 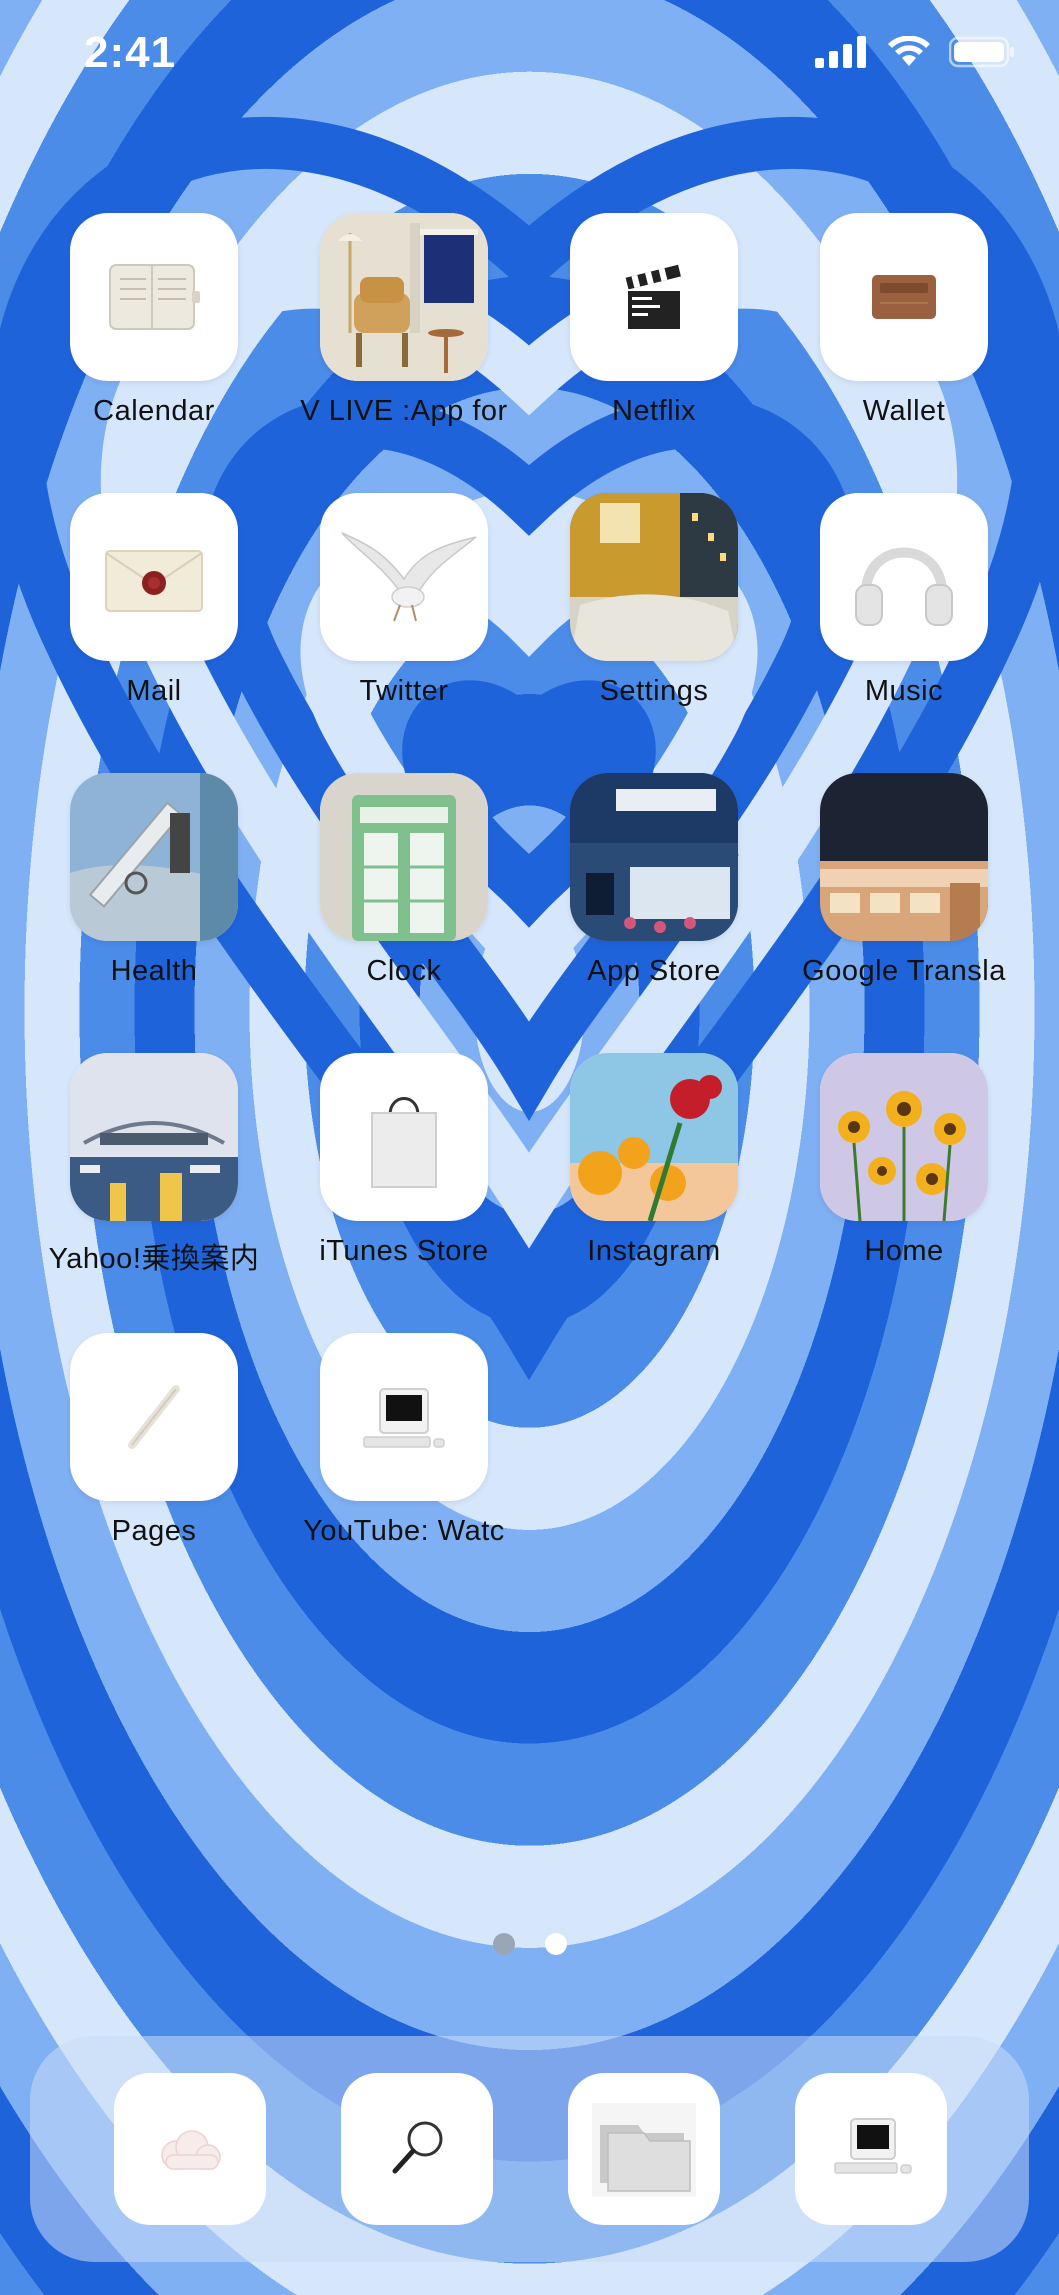 I want to click on dock-folders-icon, so click(x=644, y=2149).